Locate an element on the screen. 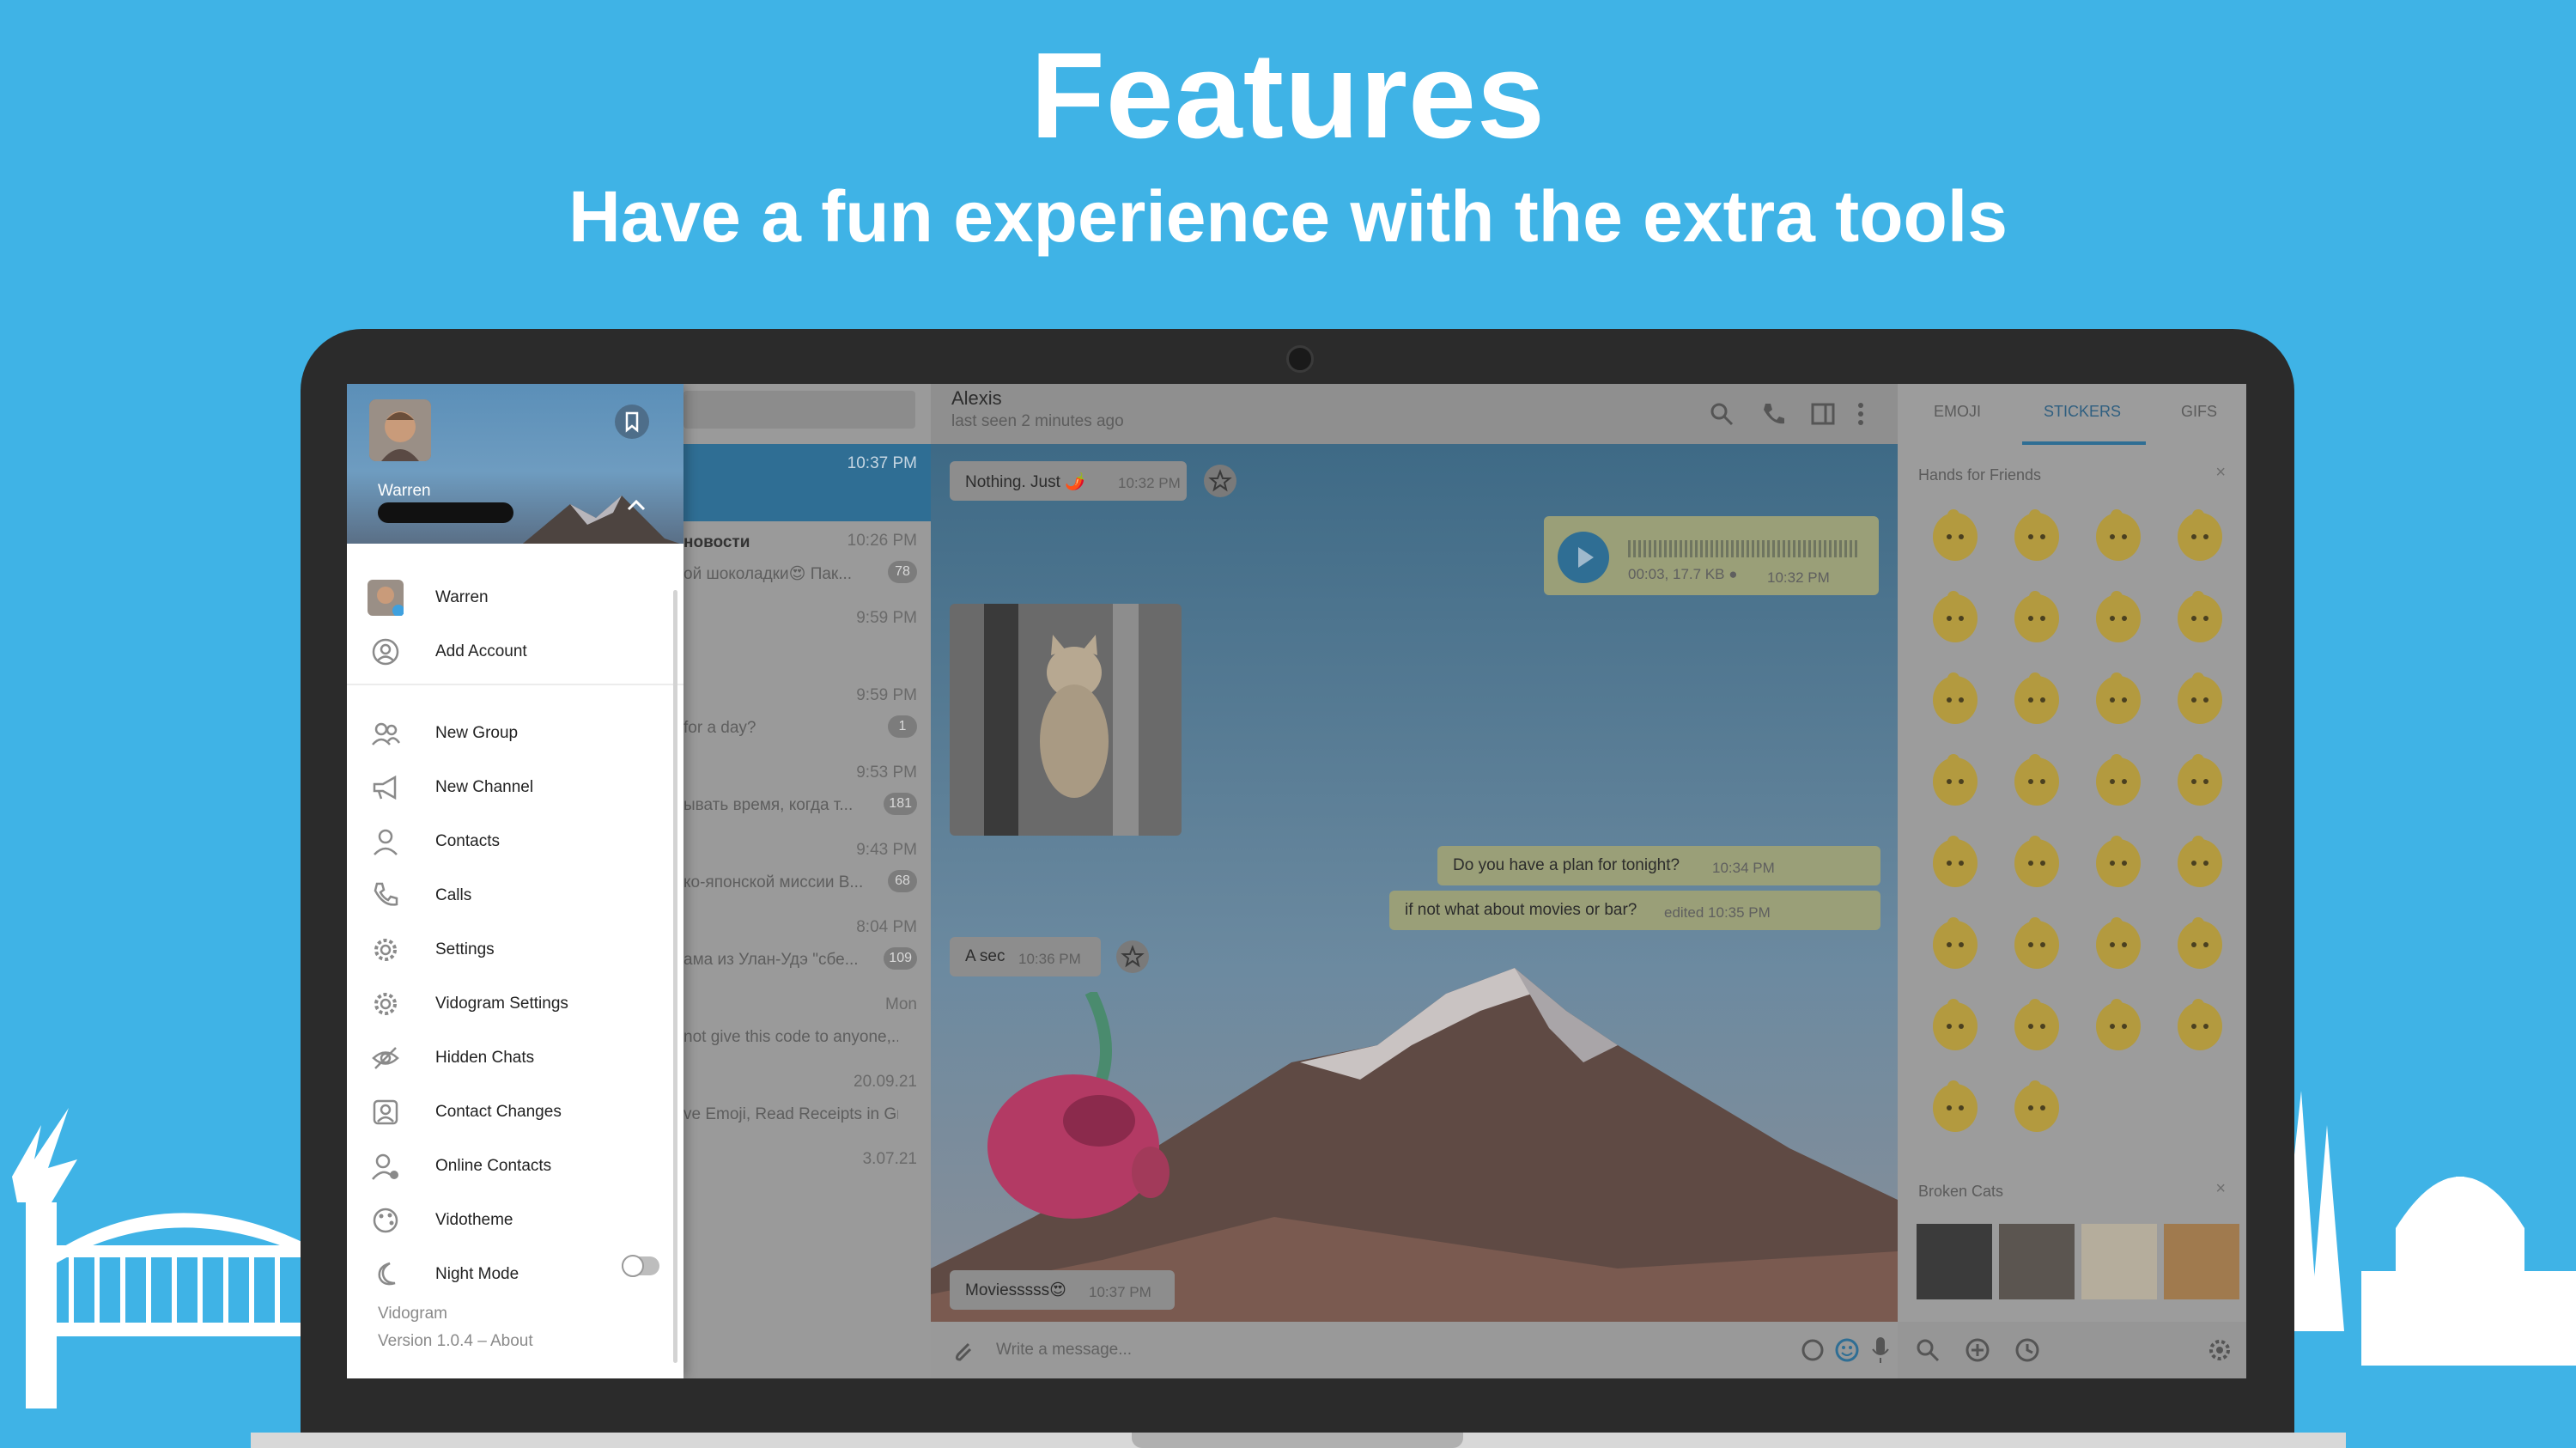 The width and height of the screenshot is (2576, 1448). moon-icon is located at coordinates (387, 1274).